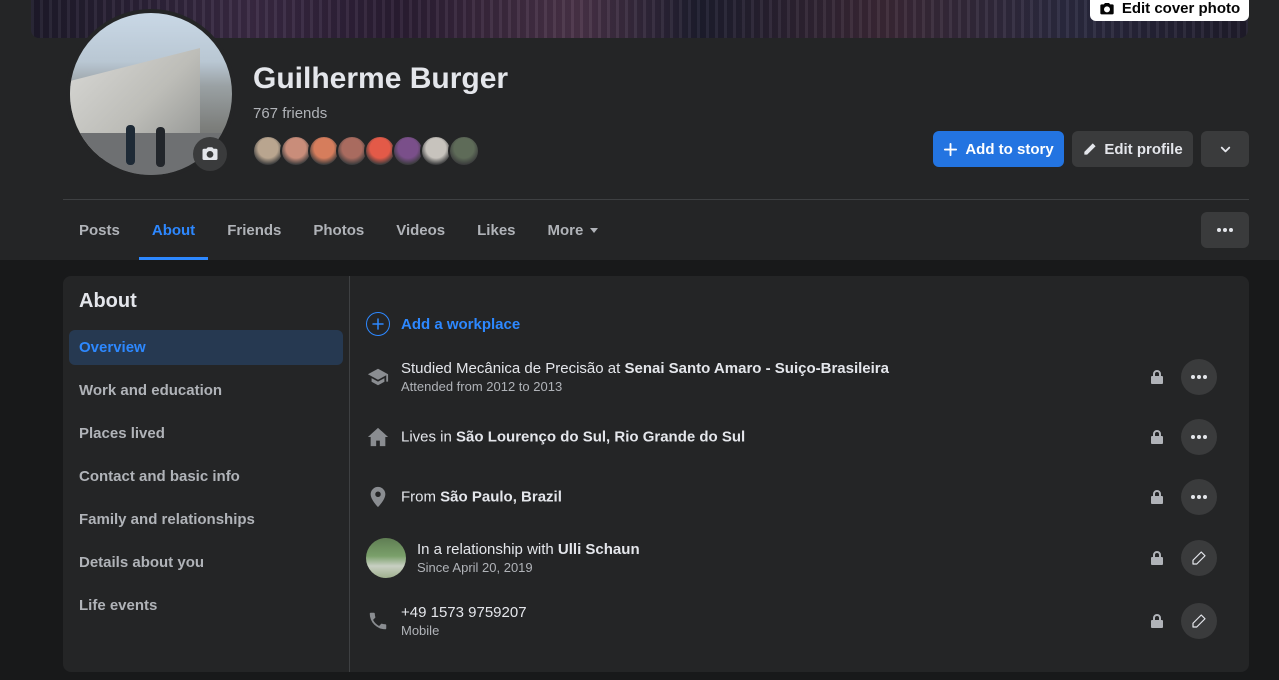  I want to click on sidebar-item-places-lived: Places lived, so click(206, 433).